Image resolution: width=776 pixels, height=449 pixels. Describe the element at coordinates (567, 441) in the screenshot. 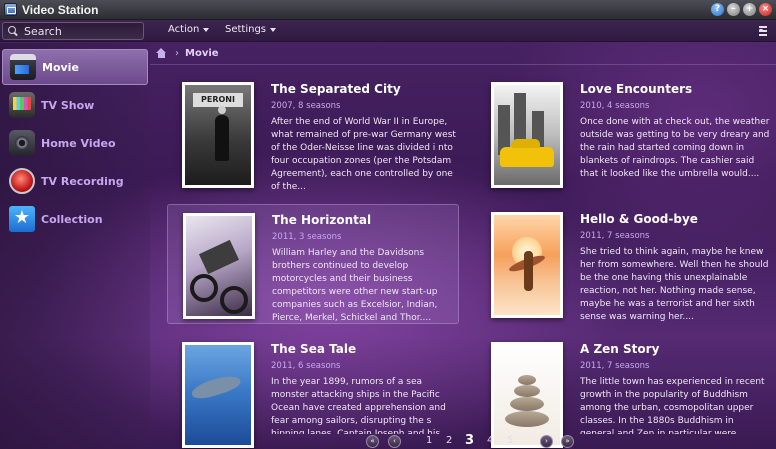

I see `last-page-button: »` at that location.